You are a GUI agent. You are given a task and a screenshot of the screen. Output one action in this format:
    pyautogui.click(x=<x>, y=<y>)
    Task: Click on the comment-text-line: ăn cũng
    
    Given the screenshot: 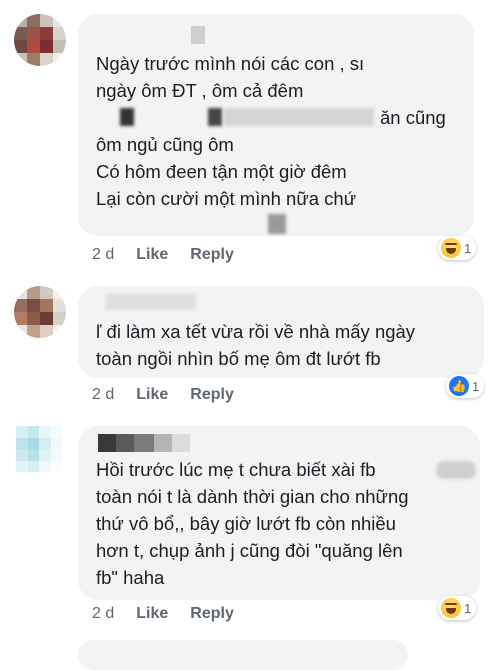 What is the action you would take?
    pyautogui.click(x=277, y=117)
    